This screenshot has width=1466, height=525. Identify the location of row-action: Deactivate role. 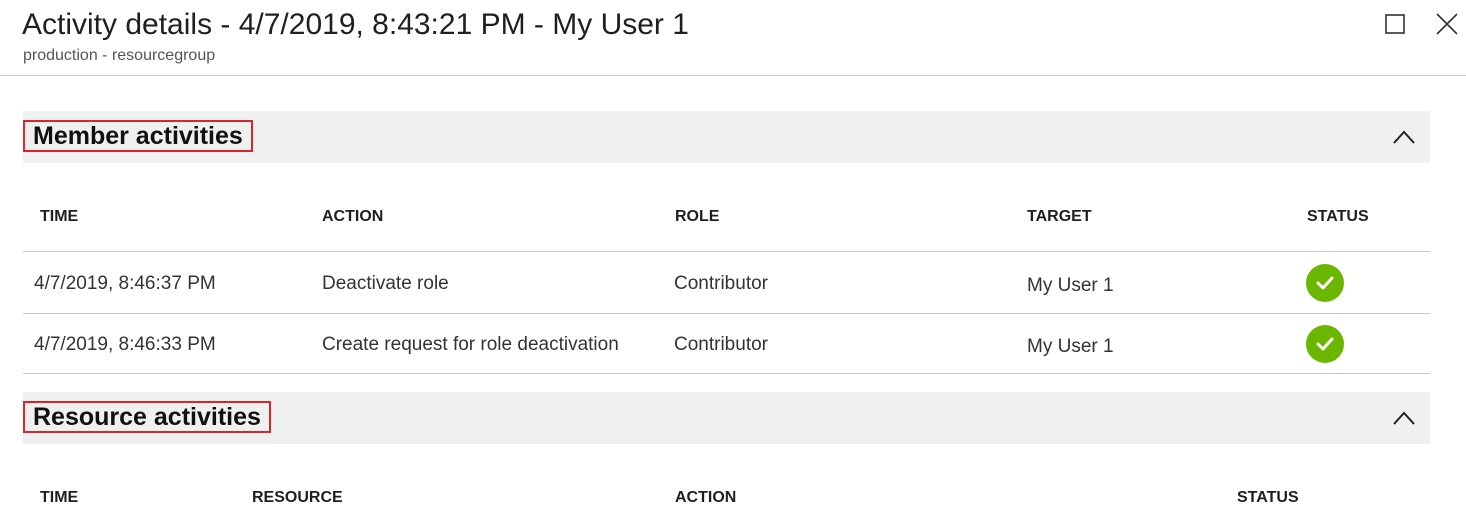
(385, 283).